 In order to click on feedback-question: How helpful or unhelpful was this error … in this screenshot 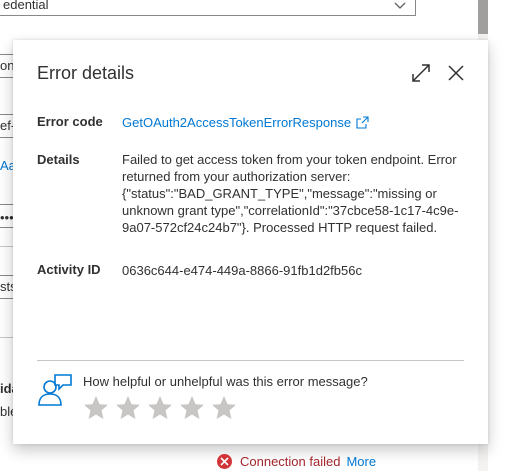, I will do `click(225, 381)`.